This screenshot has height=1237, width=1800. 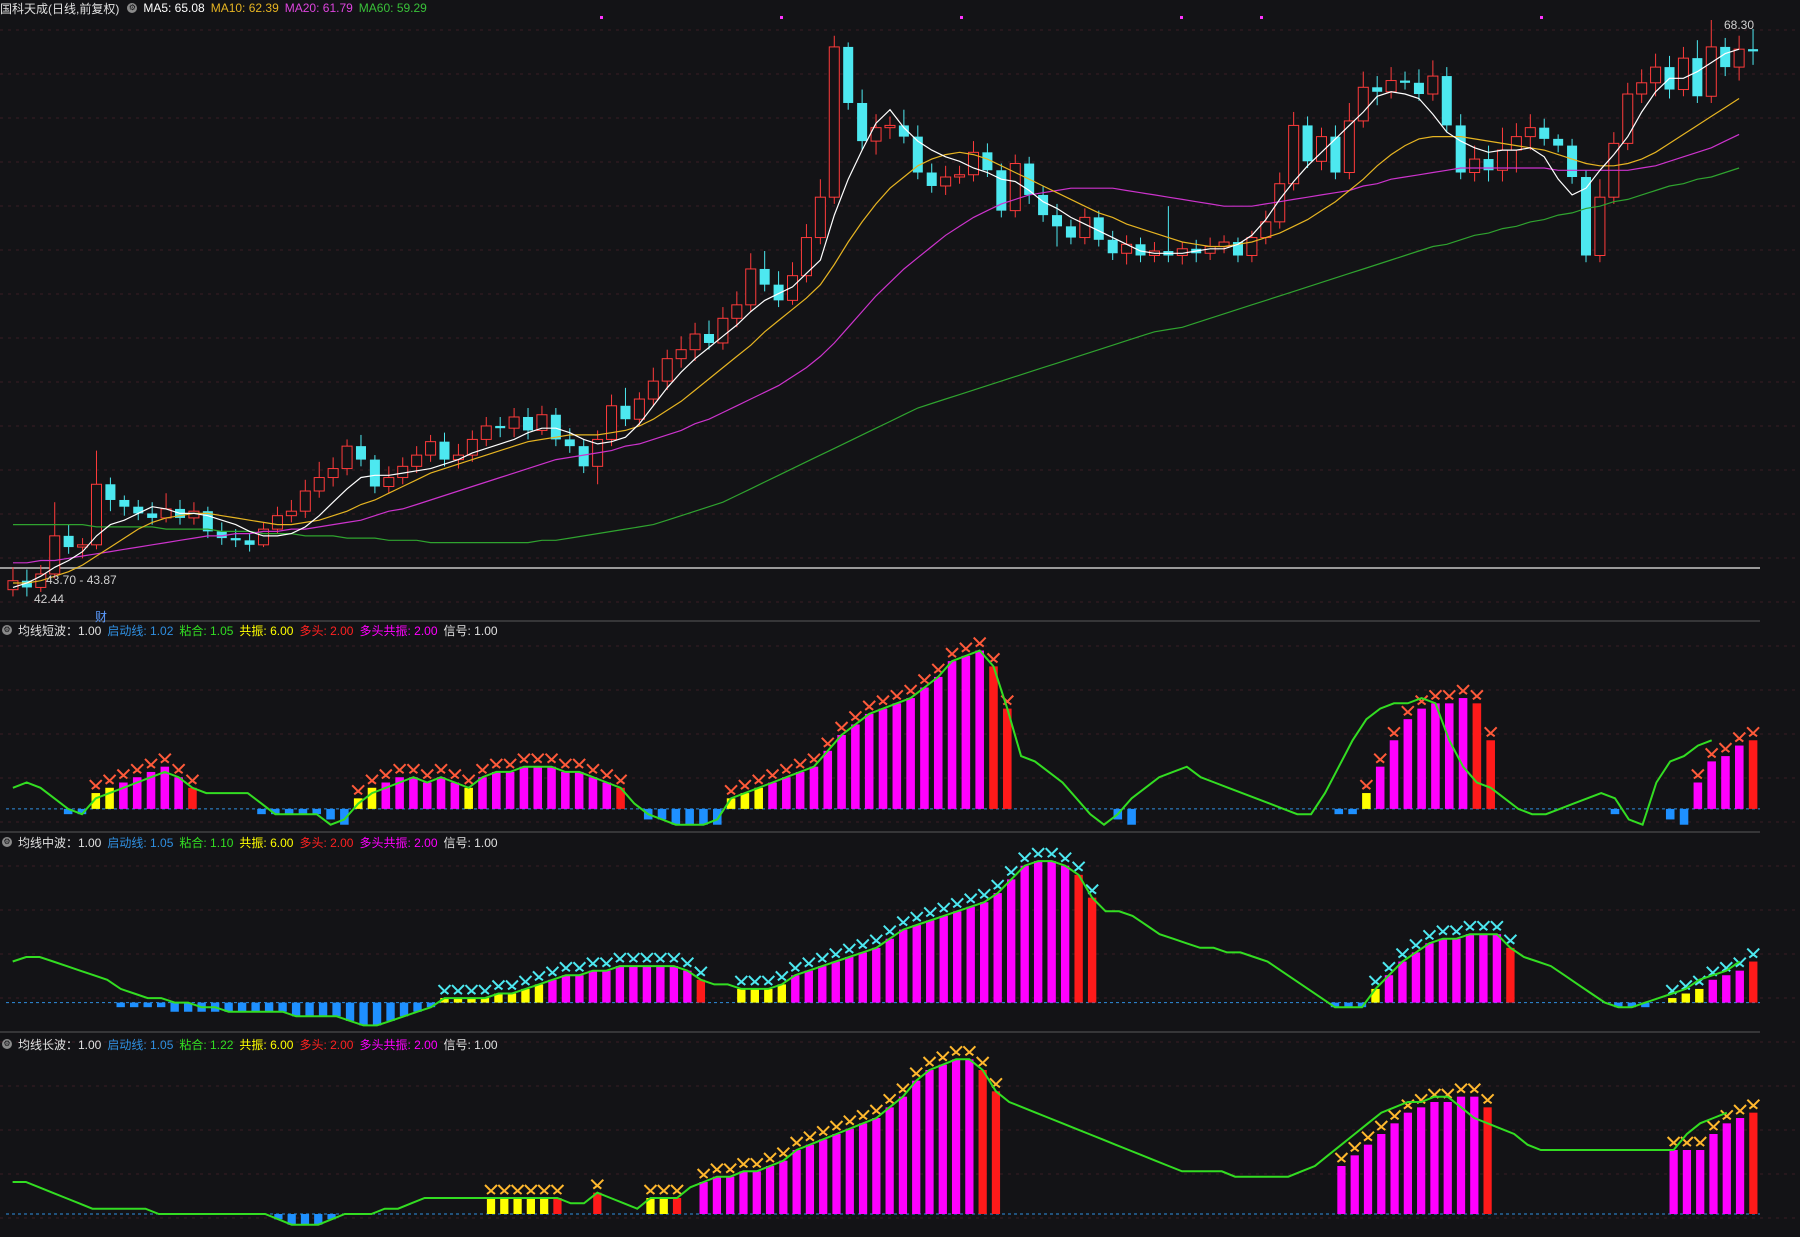 I want to click on nianhe-label: 粘合: 1.22, so click(x=206, y=1044).